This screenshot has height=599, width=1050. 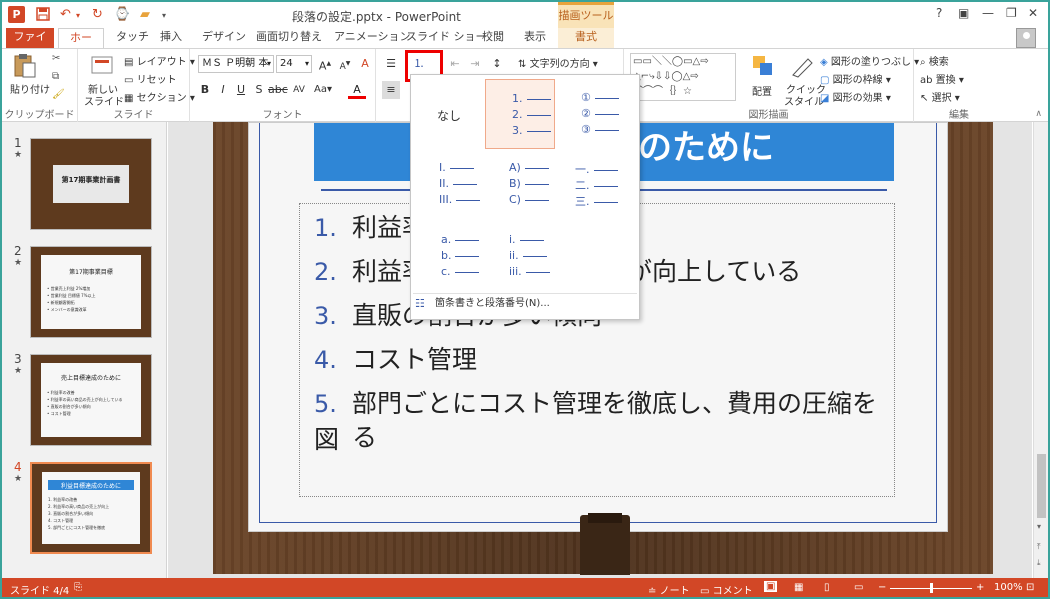 I want to click on paste-button: 貼り付け, so click(x=30, y=88).